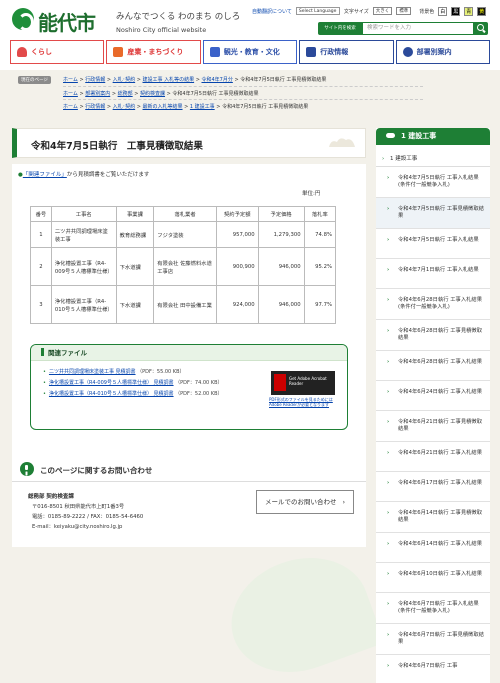 The image size is (500, 683). Describe the element at coordinates (108, 175) in the screenshot. I see `intro-body: から見積調書をご覧いただけます` at that location.